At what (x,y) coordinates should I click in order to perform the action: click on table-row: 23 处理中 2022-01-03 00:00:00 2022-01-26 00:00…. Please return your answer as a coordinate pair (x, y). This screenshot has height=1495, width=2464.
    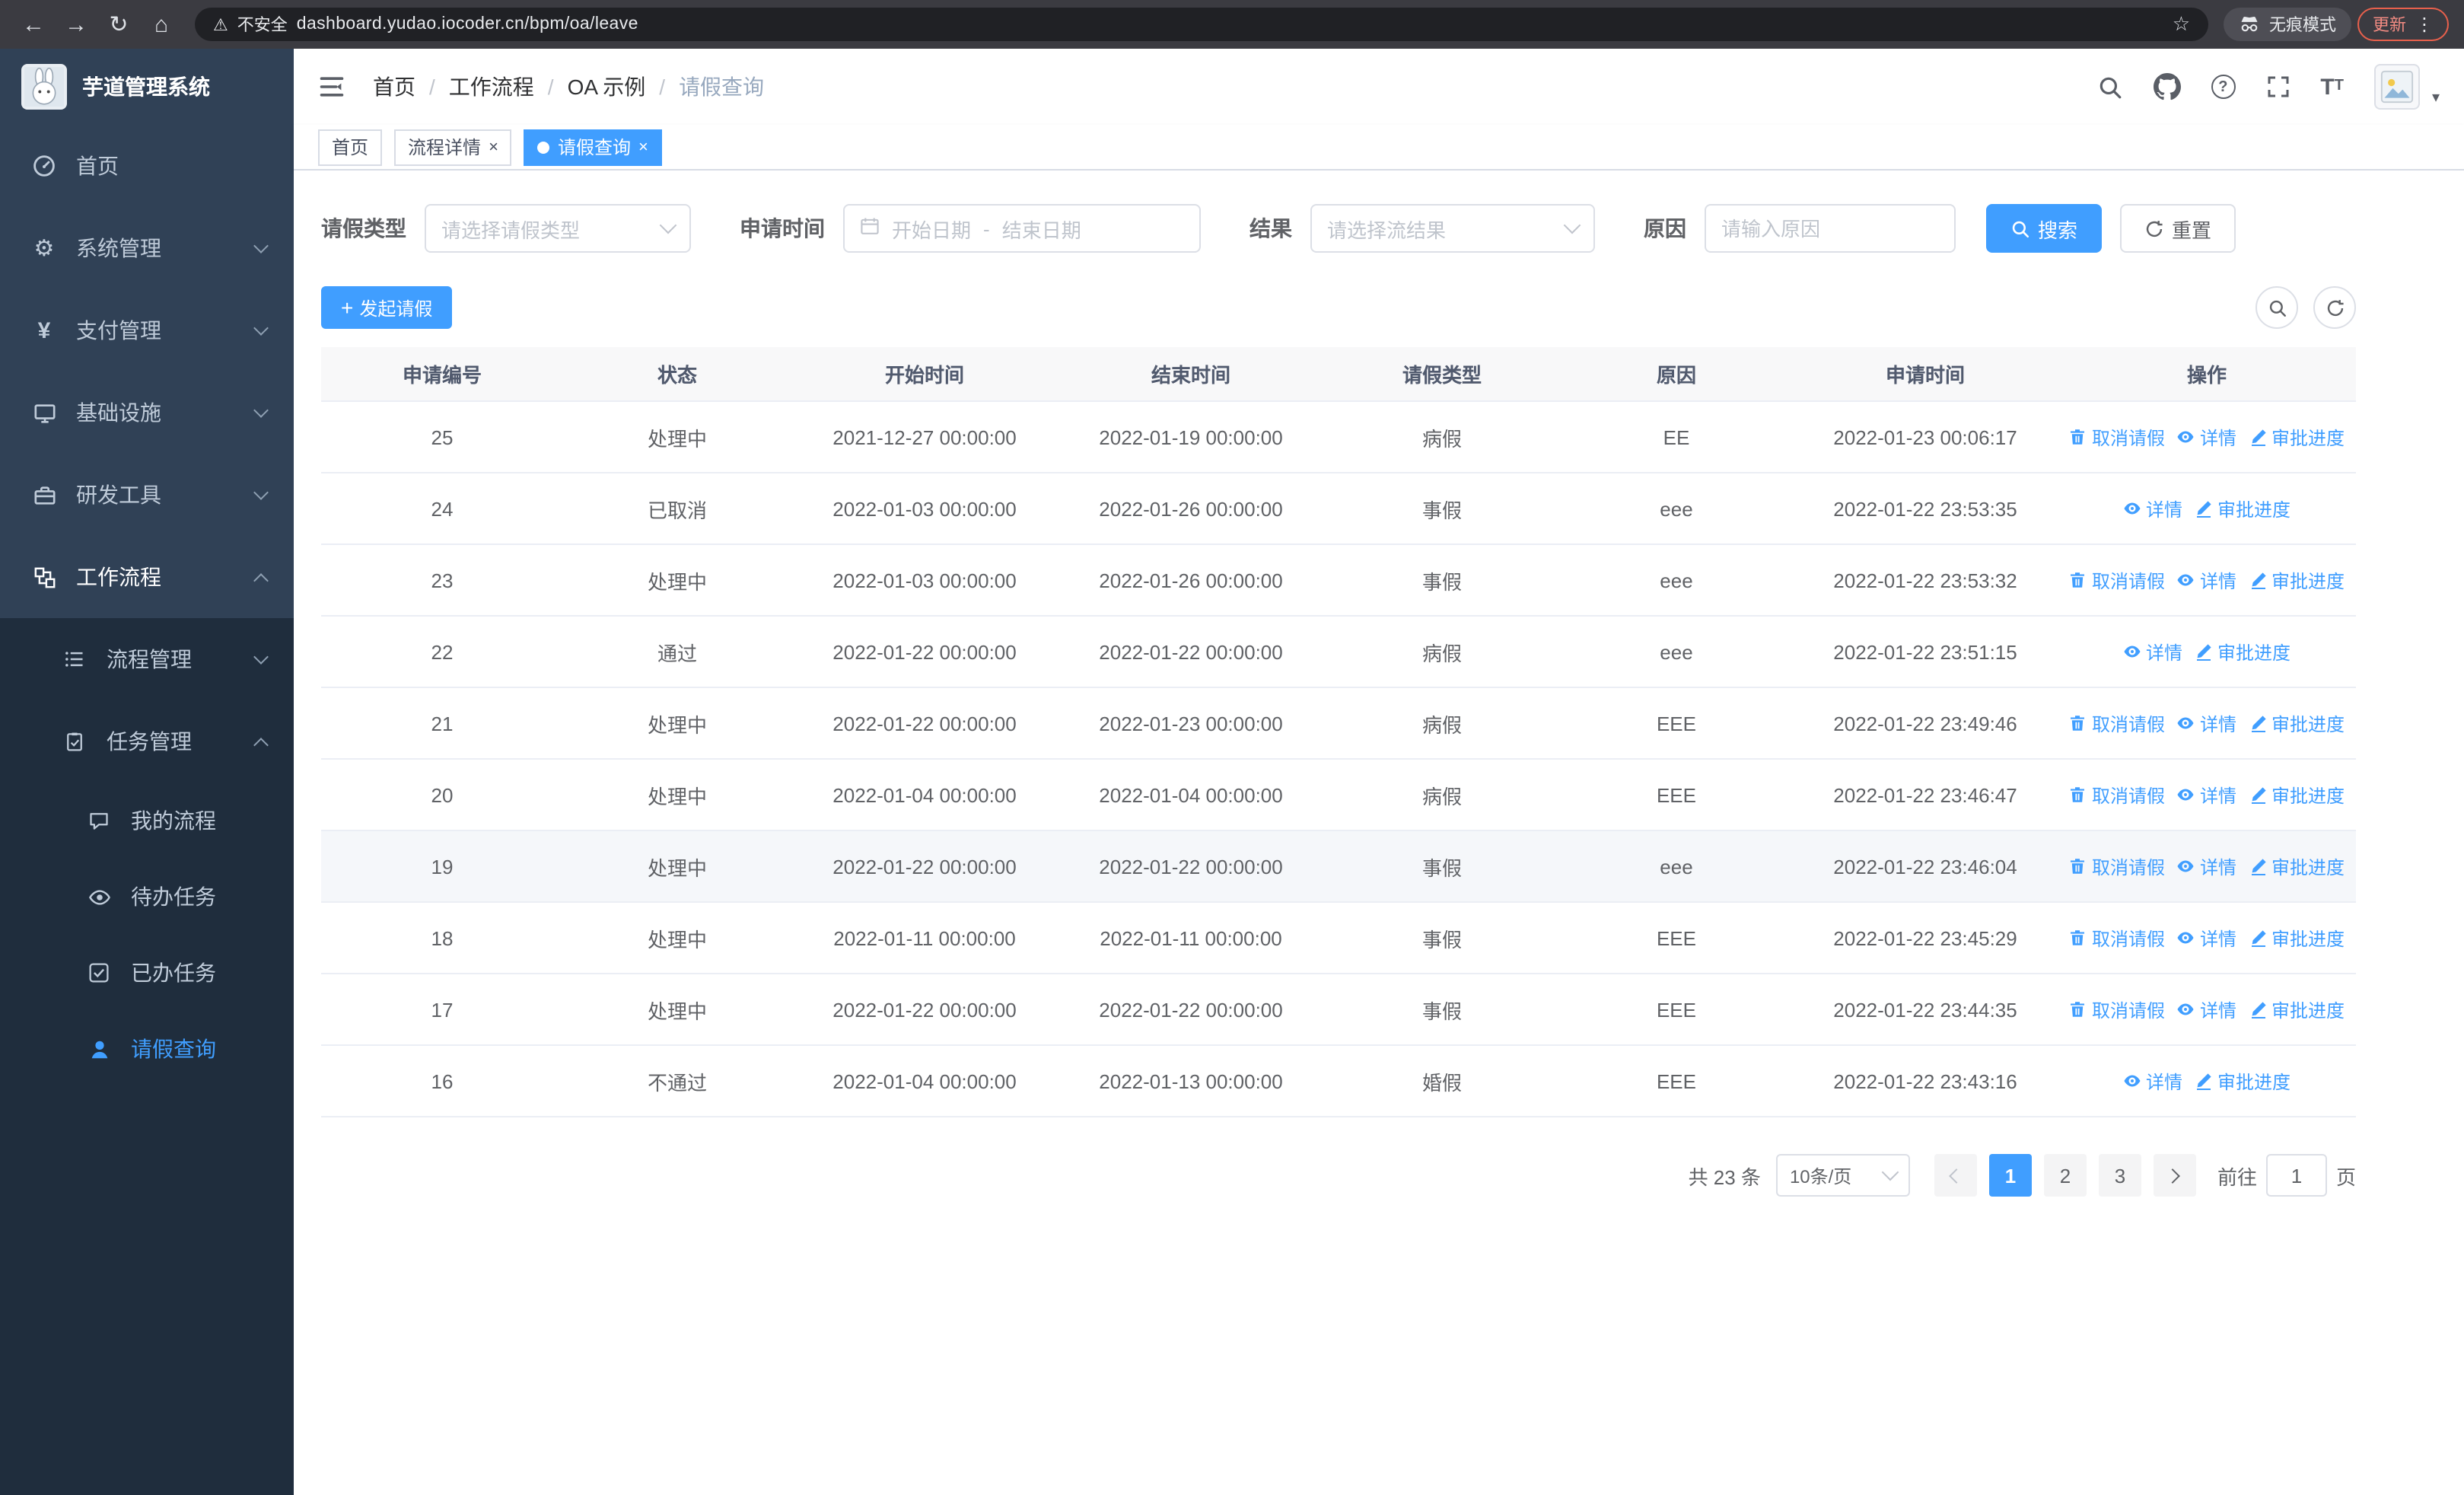
    Looking at the image, I should click on (1338, 581).